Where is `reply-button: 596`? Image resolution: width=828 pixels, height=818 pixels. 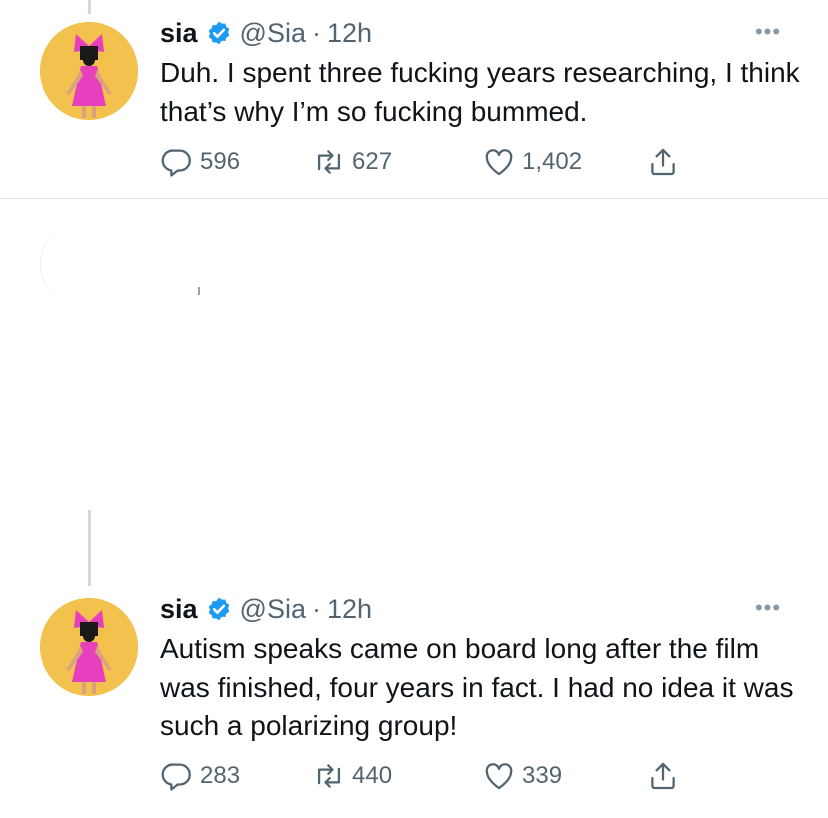 reply-button: 596 is located at coordinates (200, 162).